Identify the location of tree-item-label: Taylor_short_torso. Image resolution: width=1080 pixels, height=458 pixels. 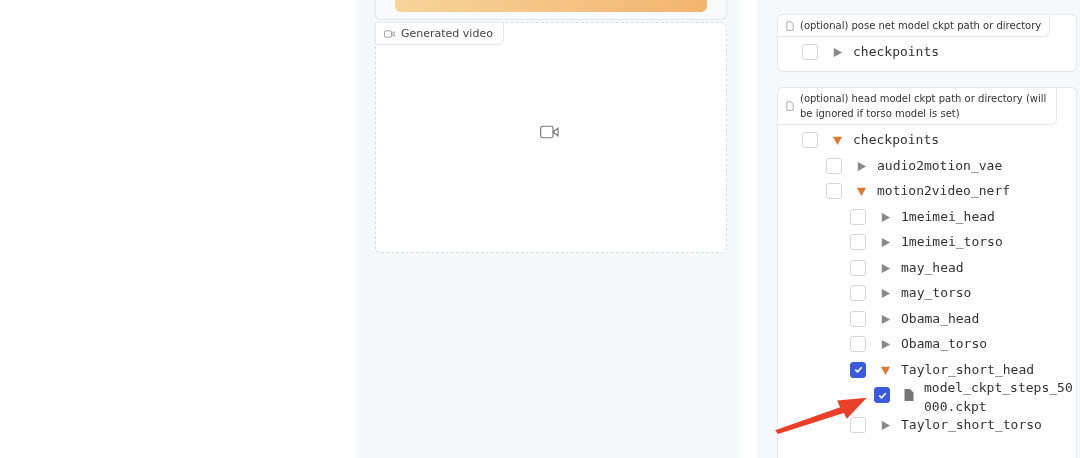
(971, 425).